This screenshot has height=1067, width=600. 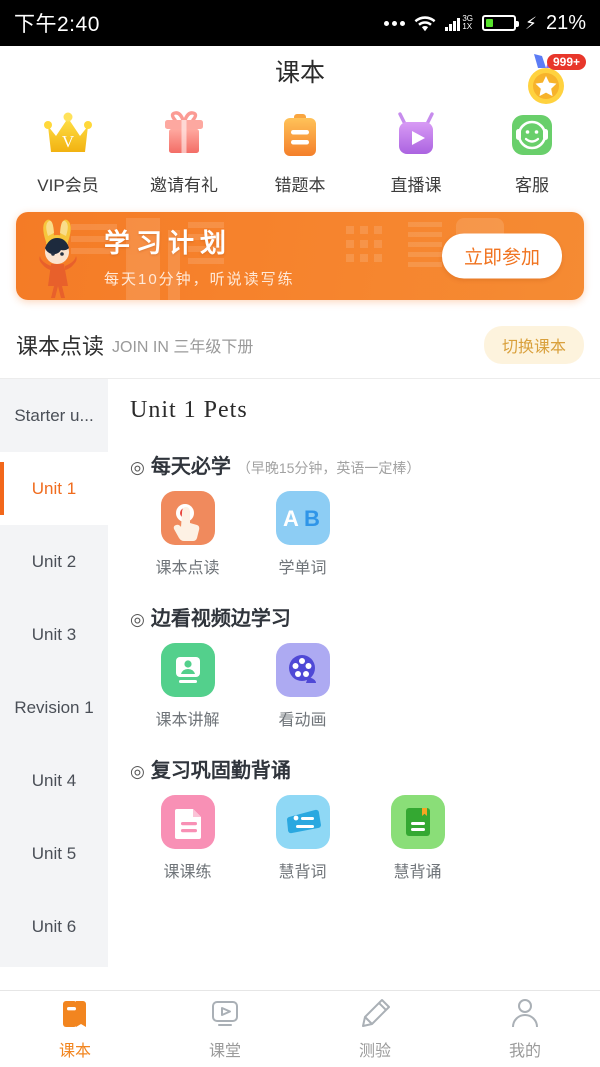 I want to click on sidebar-item-label: Unit 1, so click(x=54, y=488).